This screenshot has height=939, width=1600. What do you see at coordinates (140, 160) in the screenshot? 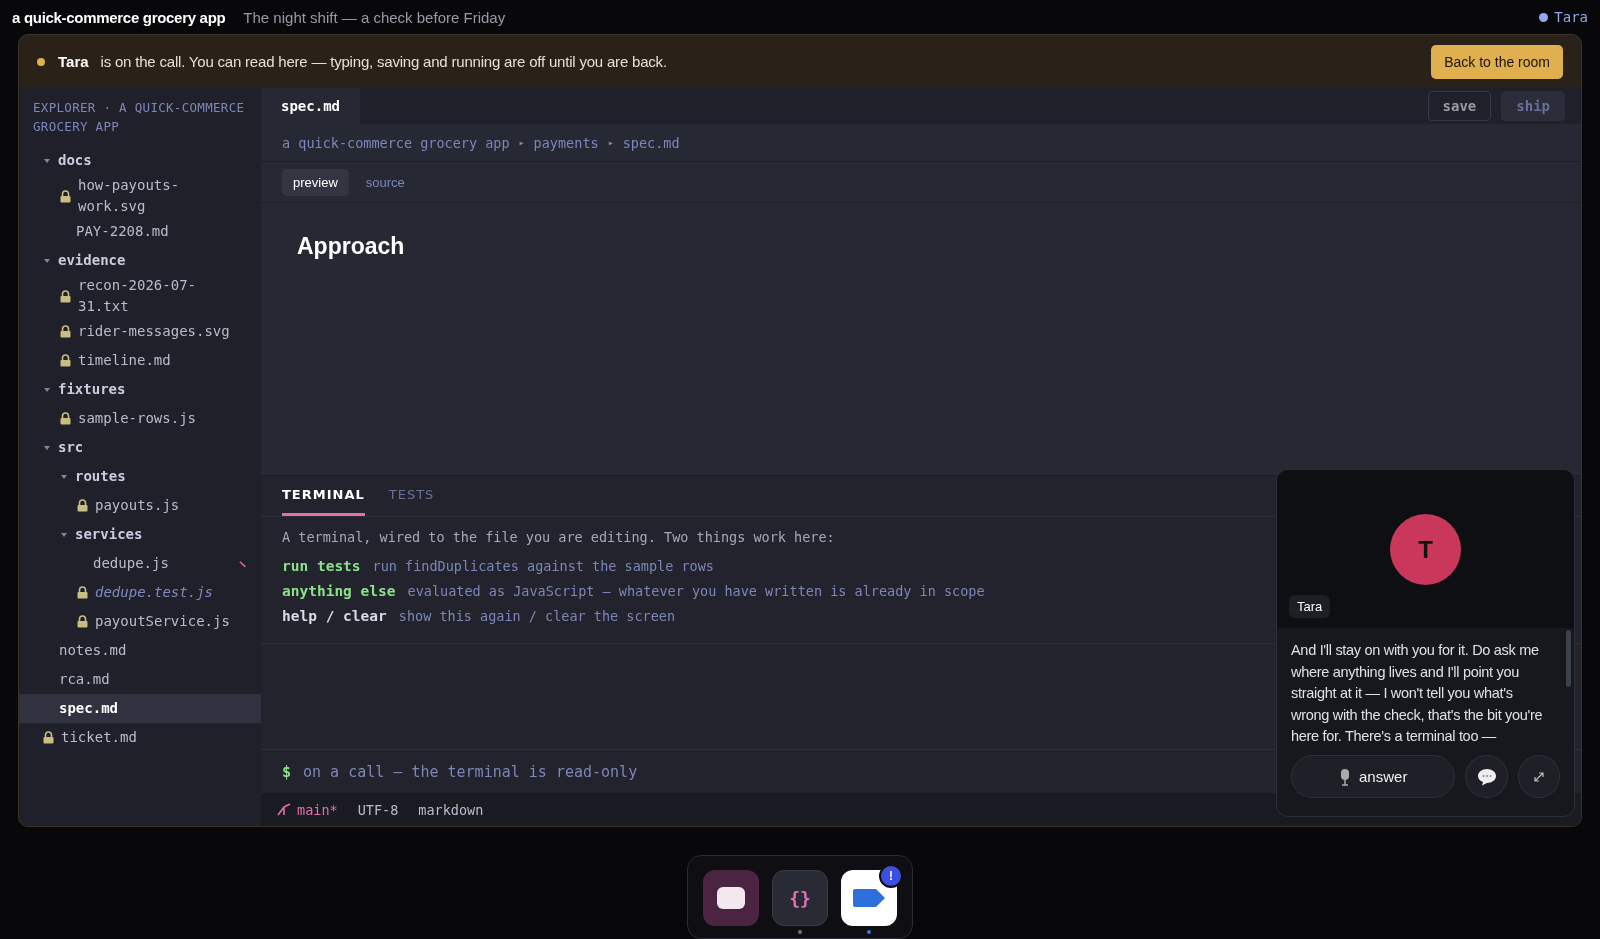
I see `folder-item: docs` at bounding box center [140, 160].